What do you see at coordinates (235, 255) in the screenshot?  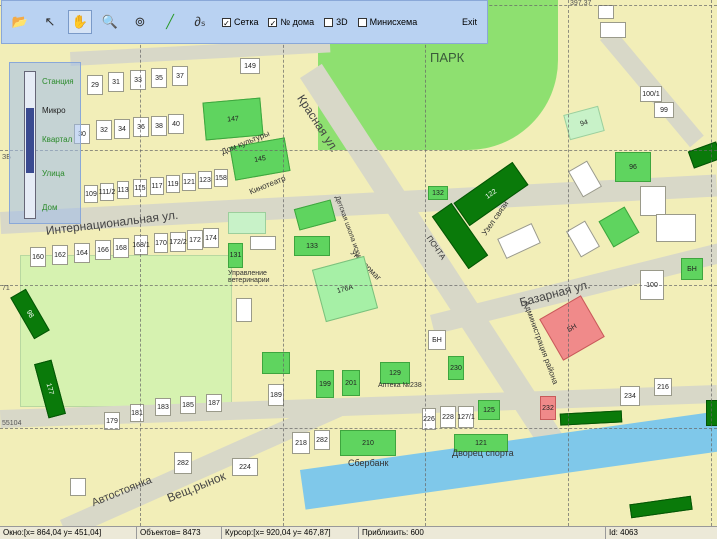 I see `building-green: 131` at bounding box center [235, 255].